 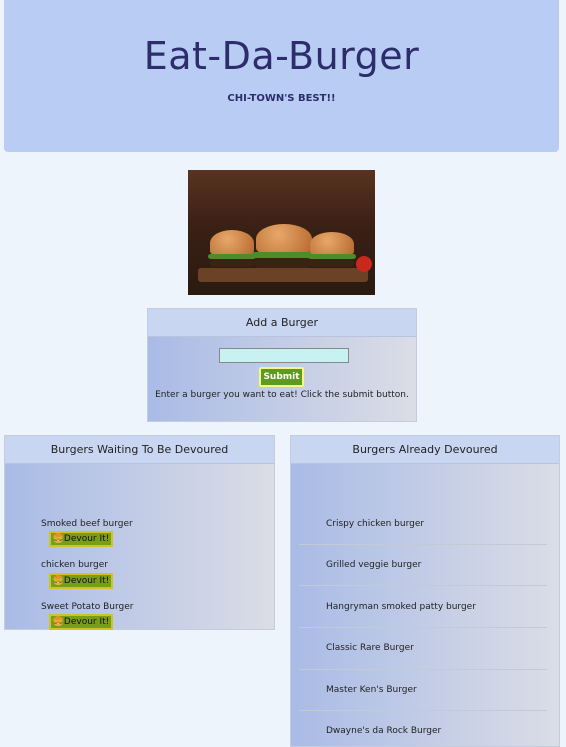 What do you see at coordinates (87, 524) in the screenshot?
I see `waiting-item-label: Smoked beef burger` at bounding box center [87, 524].